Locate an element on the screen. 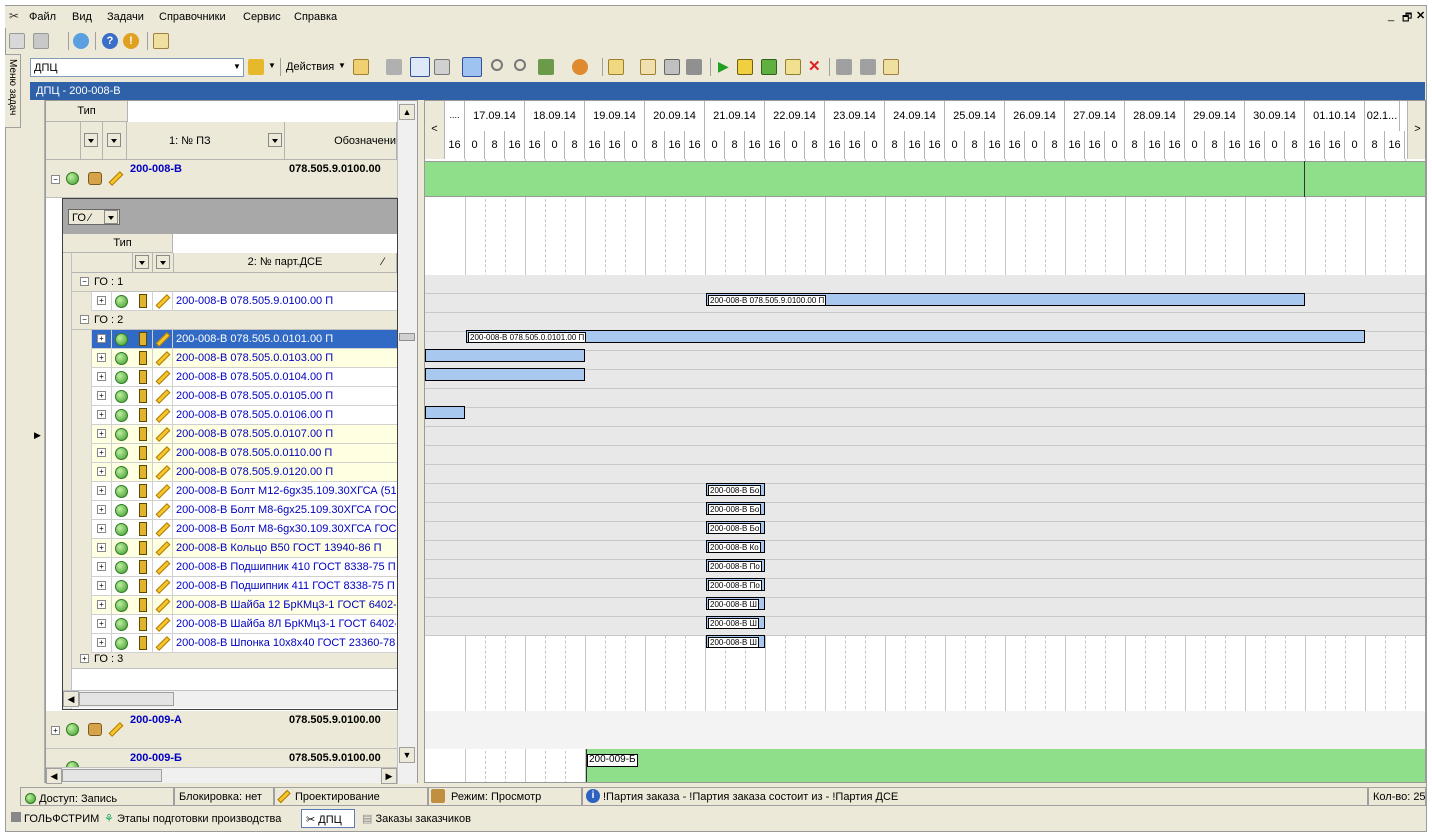 This screenshot has width=1432, height=836. edit-doc-icon is located at coordinates (648, 67).